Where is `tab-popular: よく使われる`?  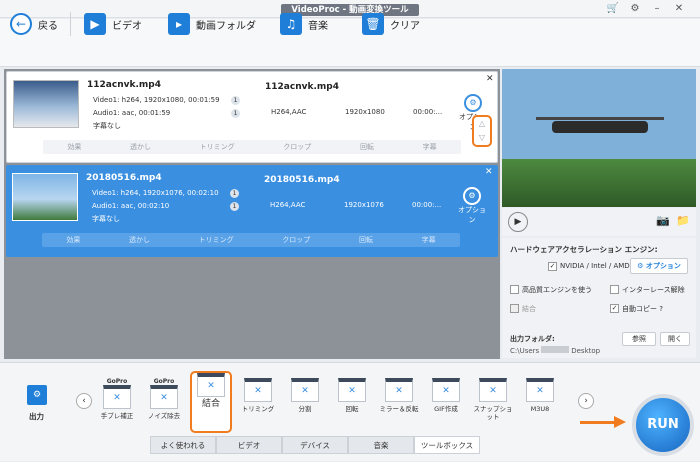 tab-popular: よく使われる is located at coordinates (183, 445).